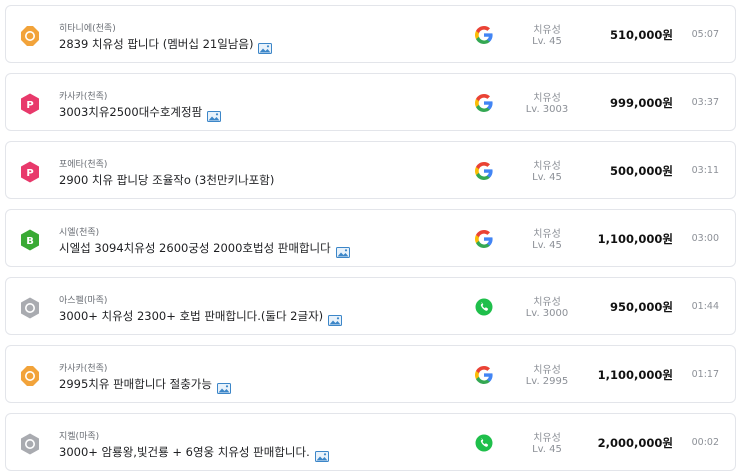  I want to click on listing-title-row: 3000+ 암룡왕,빛건룡 + 6영웅 치유성 판매합니다., so click(194, 453).